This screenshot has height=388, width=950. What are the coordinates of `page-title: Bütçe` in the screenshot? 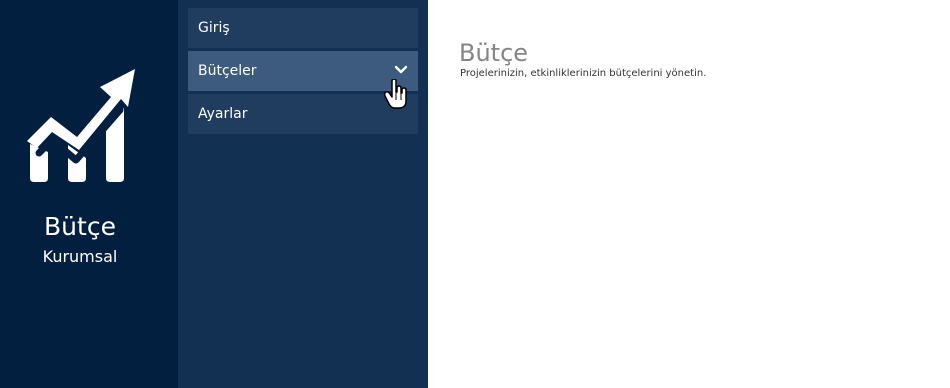 It's located at (494, 53).